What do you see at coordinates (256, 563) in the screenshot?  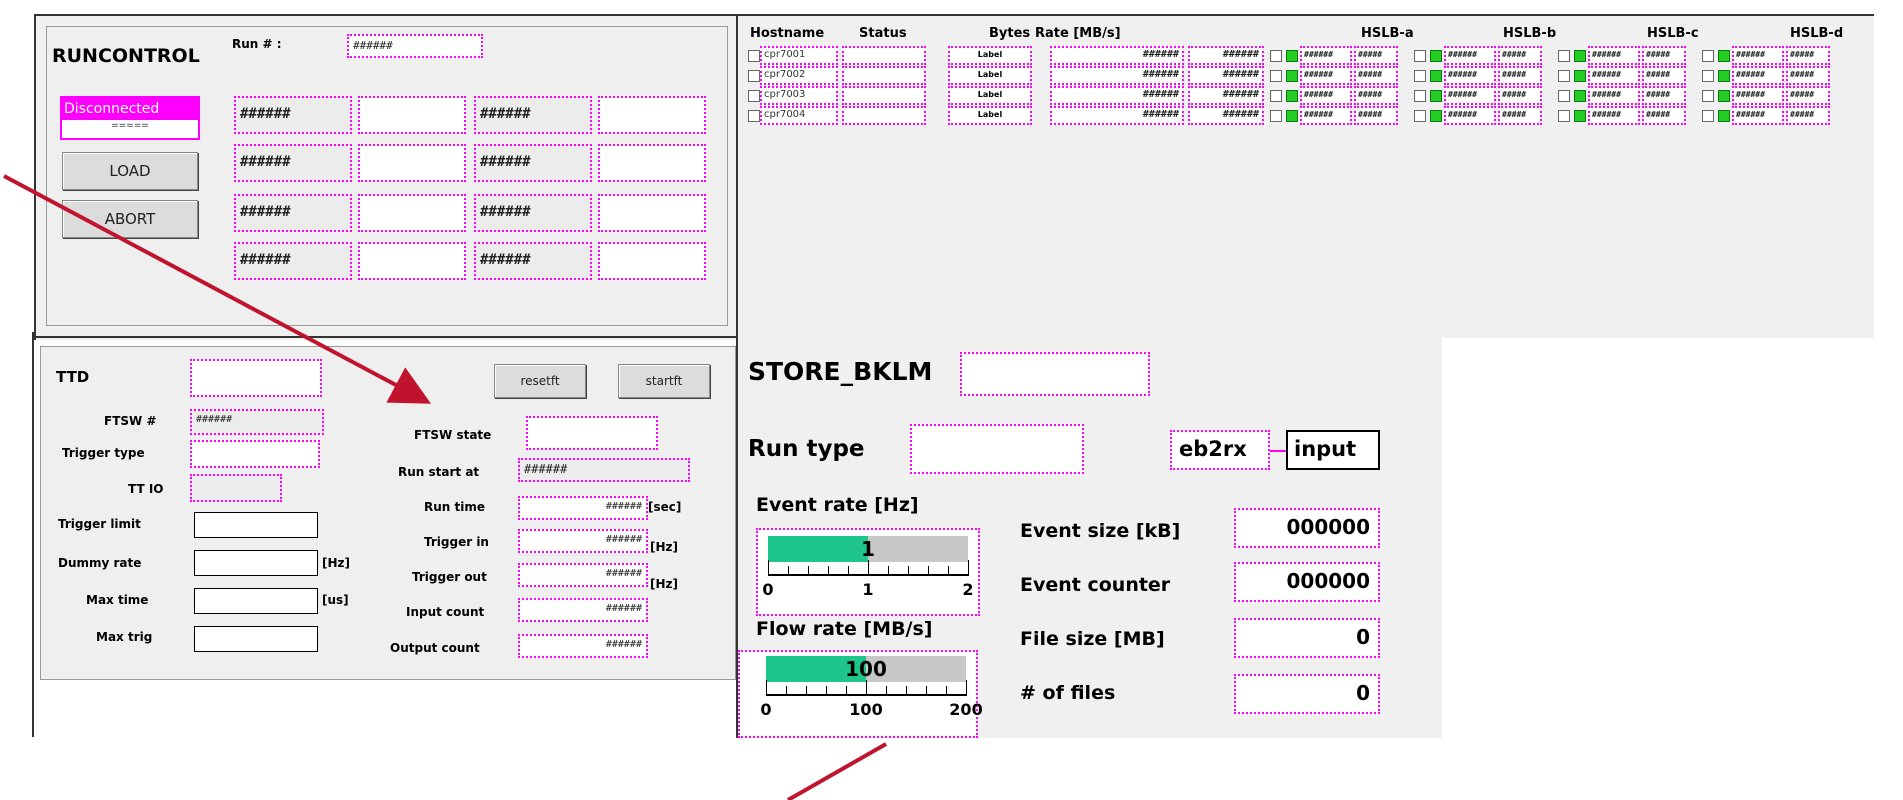 I see `dummy-rate-input` at bounding box center [256, 563].